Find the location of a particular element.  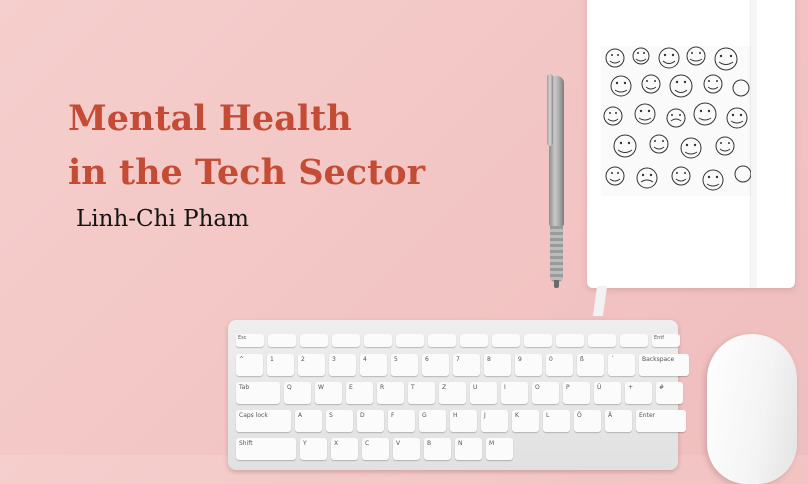

keyboard-home-row: Caps lock A S D F G H J K L Ö Ä Enter is located at coordinates (461, 421).